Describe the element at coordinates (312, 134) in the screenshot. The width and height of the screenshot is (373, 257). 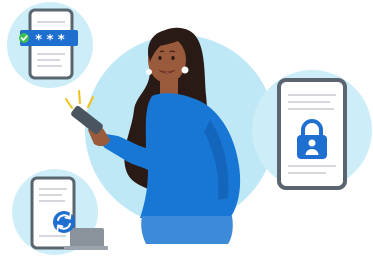
I see `lock-phone` at that location.